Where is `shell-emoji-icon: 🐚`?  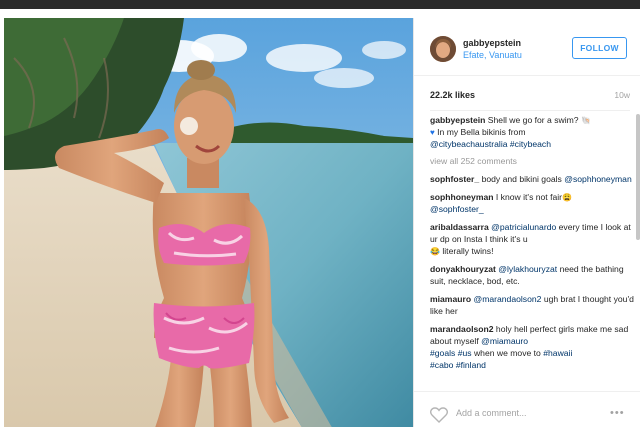
shell-emoji-icon: 🐚 is located at coordinates (585, 120).